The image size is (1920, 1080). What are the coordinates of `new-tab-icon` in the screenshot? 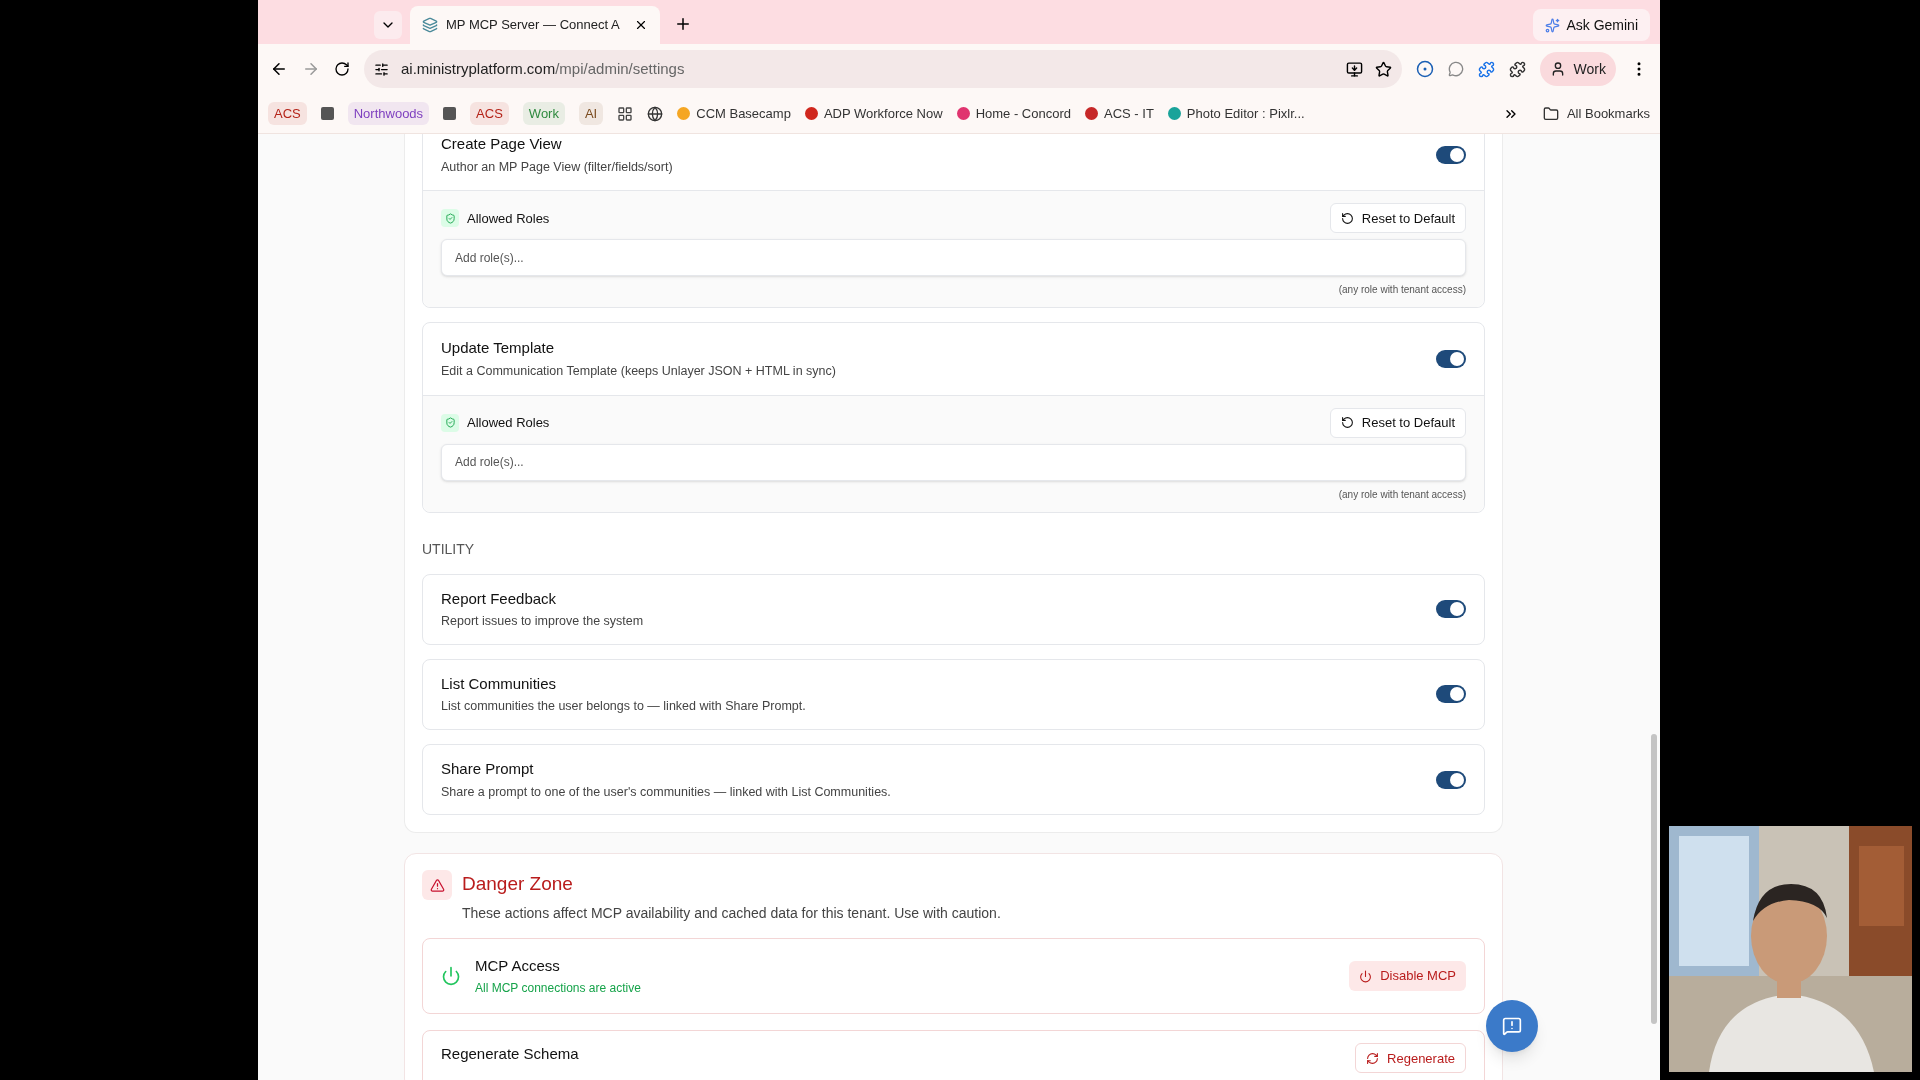 It's located at (683, 24).